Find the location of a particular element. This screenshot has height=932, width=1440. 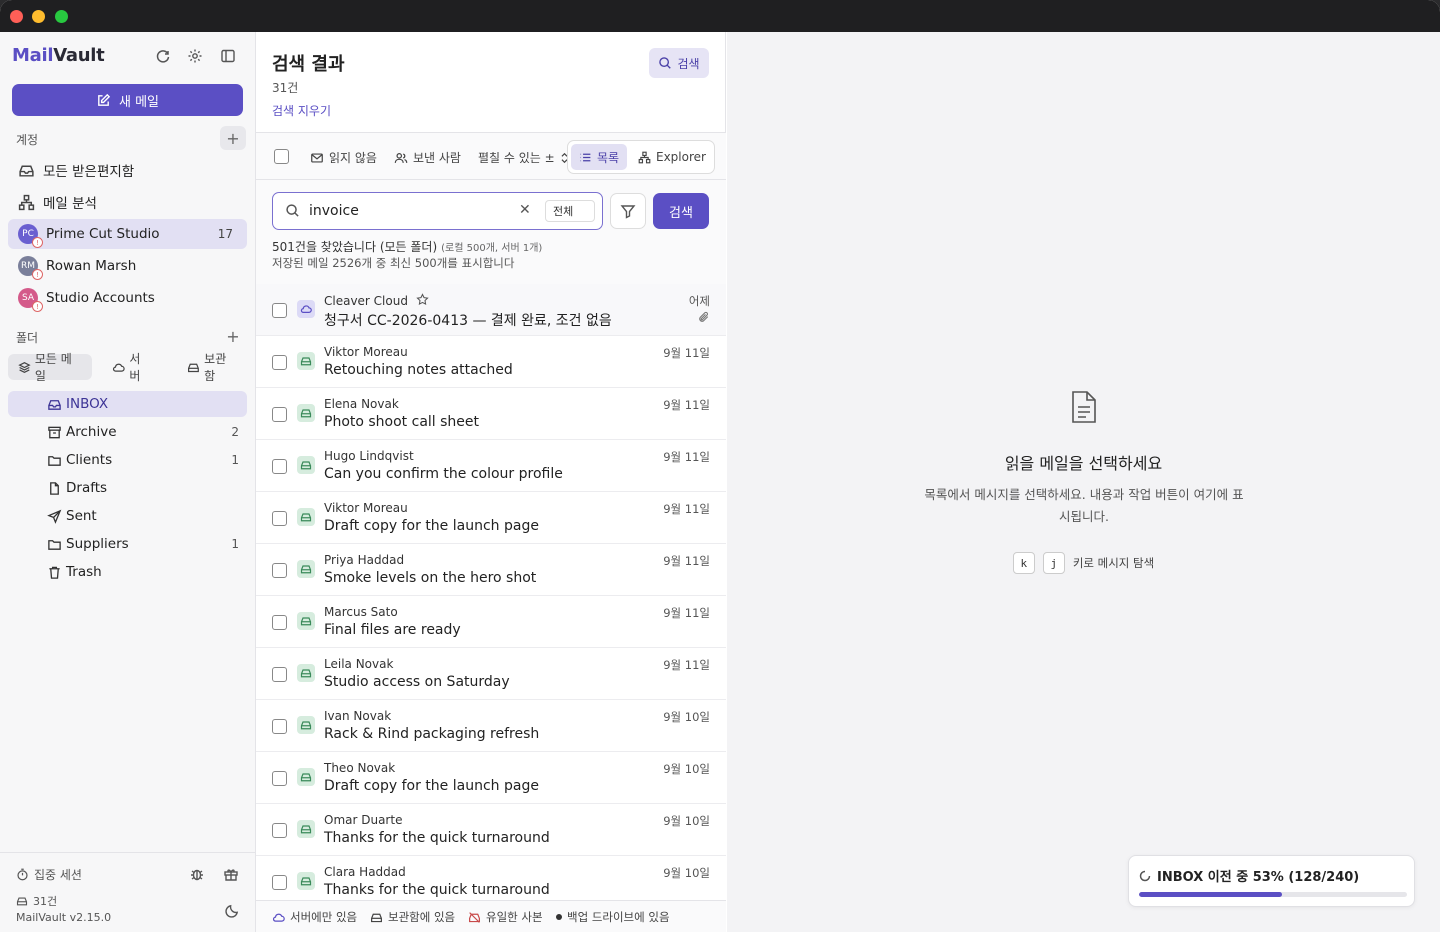

legend-unique-copy: 유일한 사본 is located at coordinates (505, 917).